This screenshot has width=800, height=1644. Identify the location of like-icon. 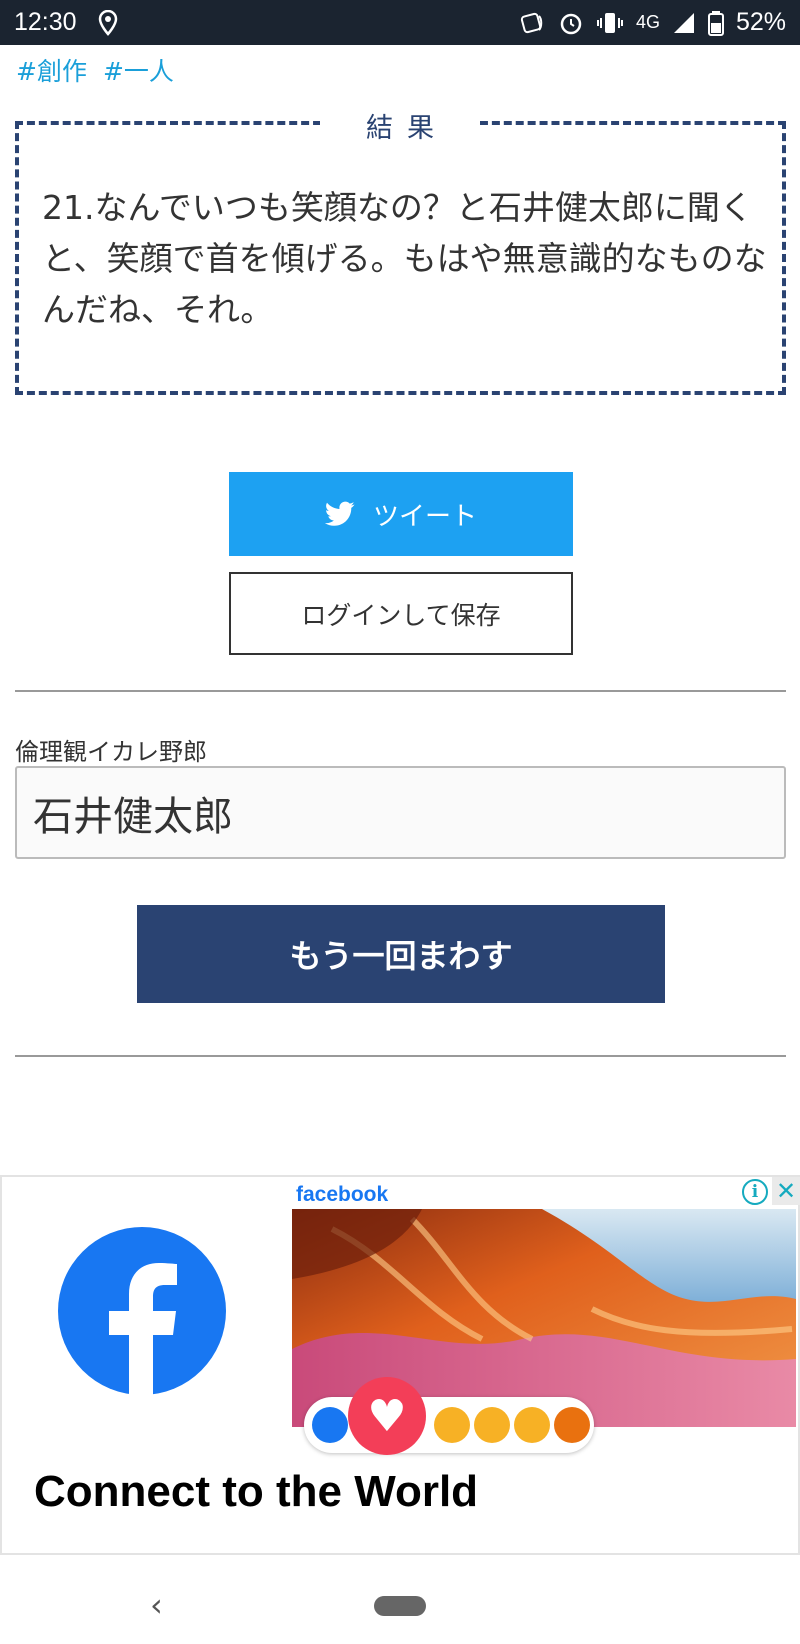
(330, 1425).